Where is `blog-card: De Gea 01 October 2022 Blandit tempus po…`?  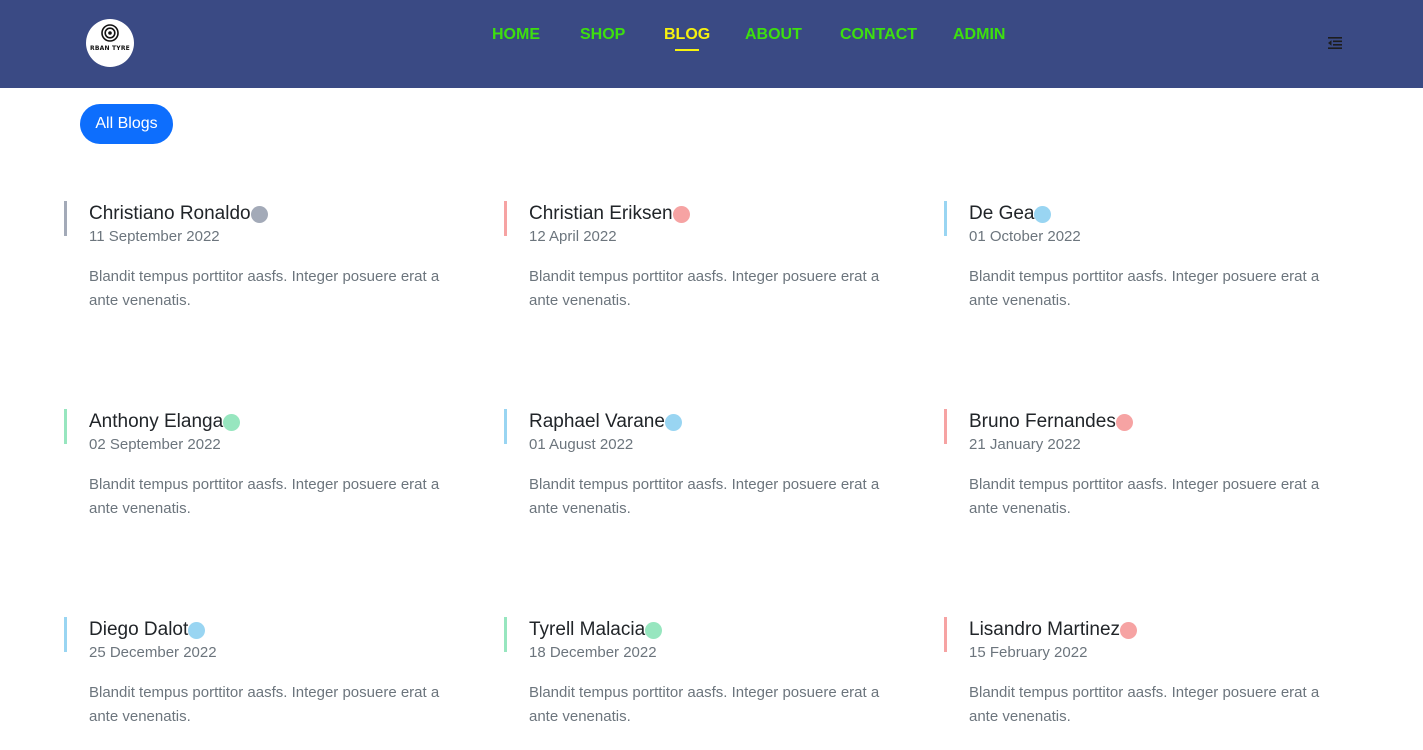
blog-card: De Gea 01 October 2022 Blandit tempus po… is located at coordinates (1134, 276).